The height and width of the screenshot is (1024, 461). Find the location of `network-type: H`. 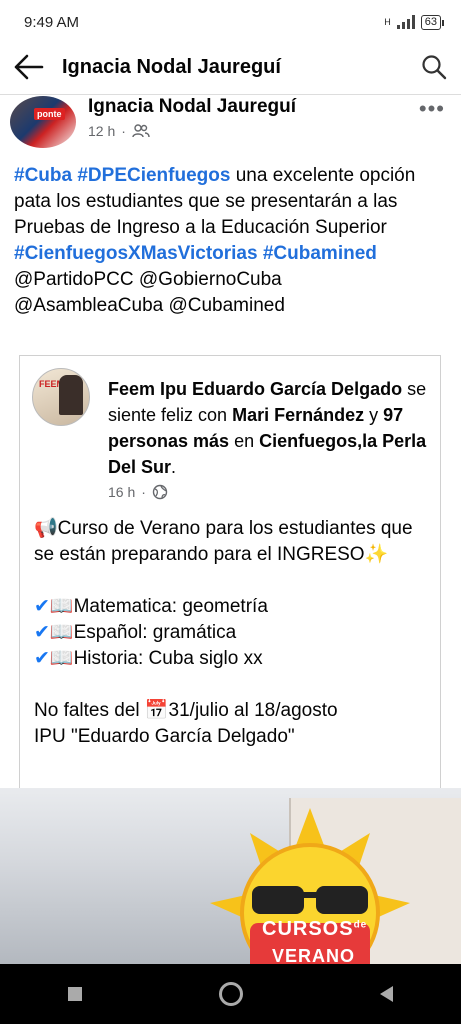

network-type: H is located at coordinates (387, 22).